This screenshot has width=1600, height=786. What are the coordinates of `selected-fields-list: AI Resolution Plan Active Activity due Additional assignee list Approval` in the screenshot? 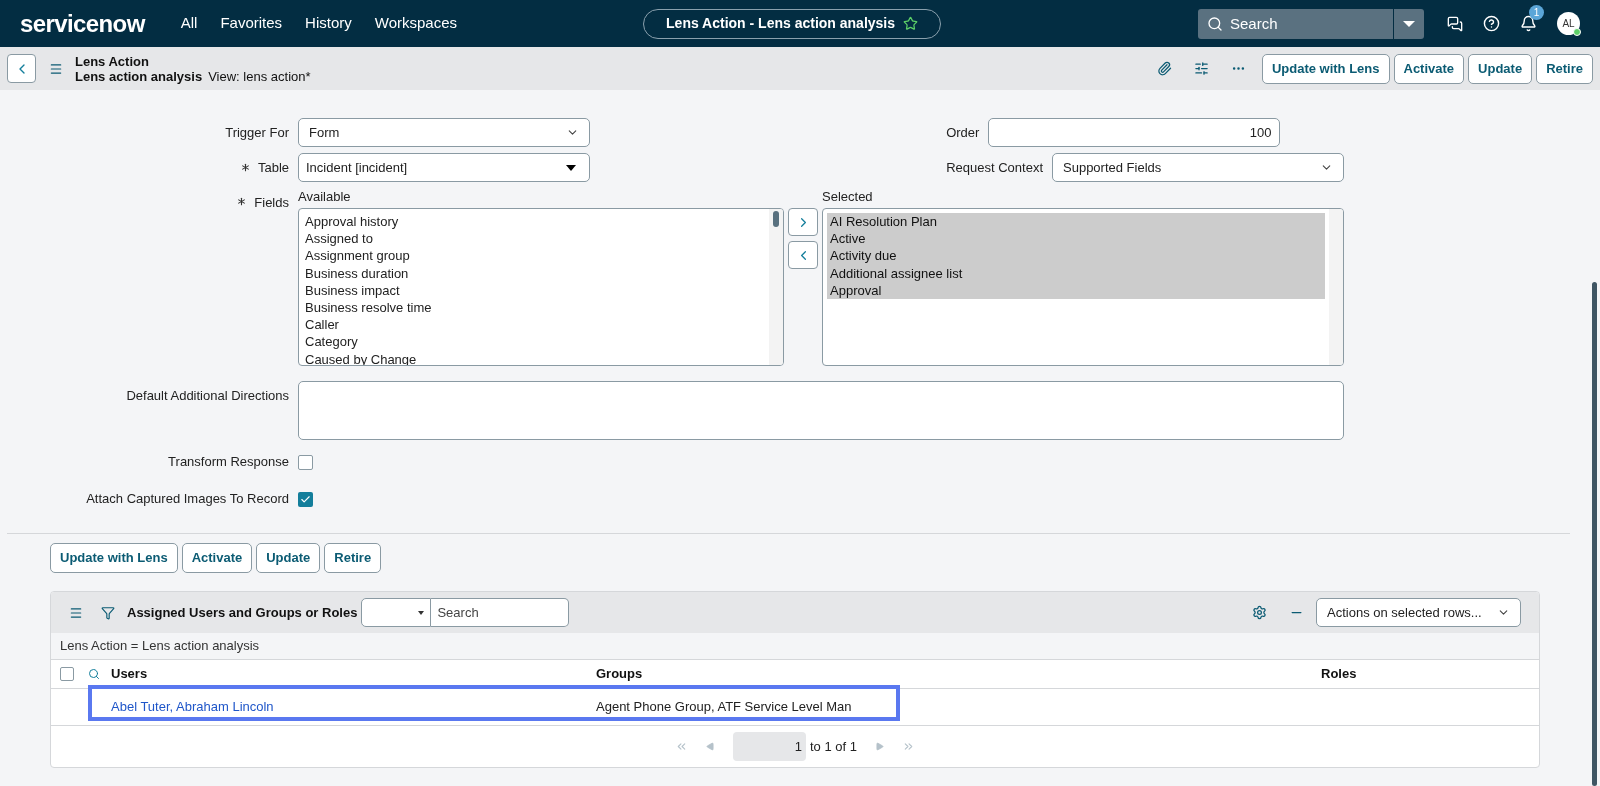 It's located at (1083, 287).